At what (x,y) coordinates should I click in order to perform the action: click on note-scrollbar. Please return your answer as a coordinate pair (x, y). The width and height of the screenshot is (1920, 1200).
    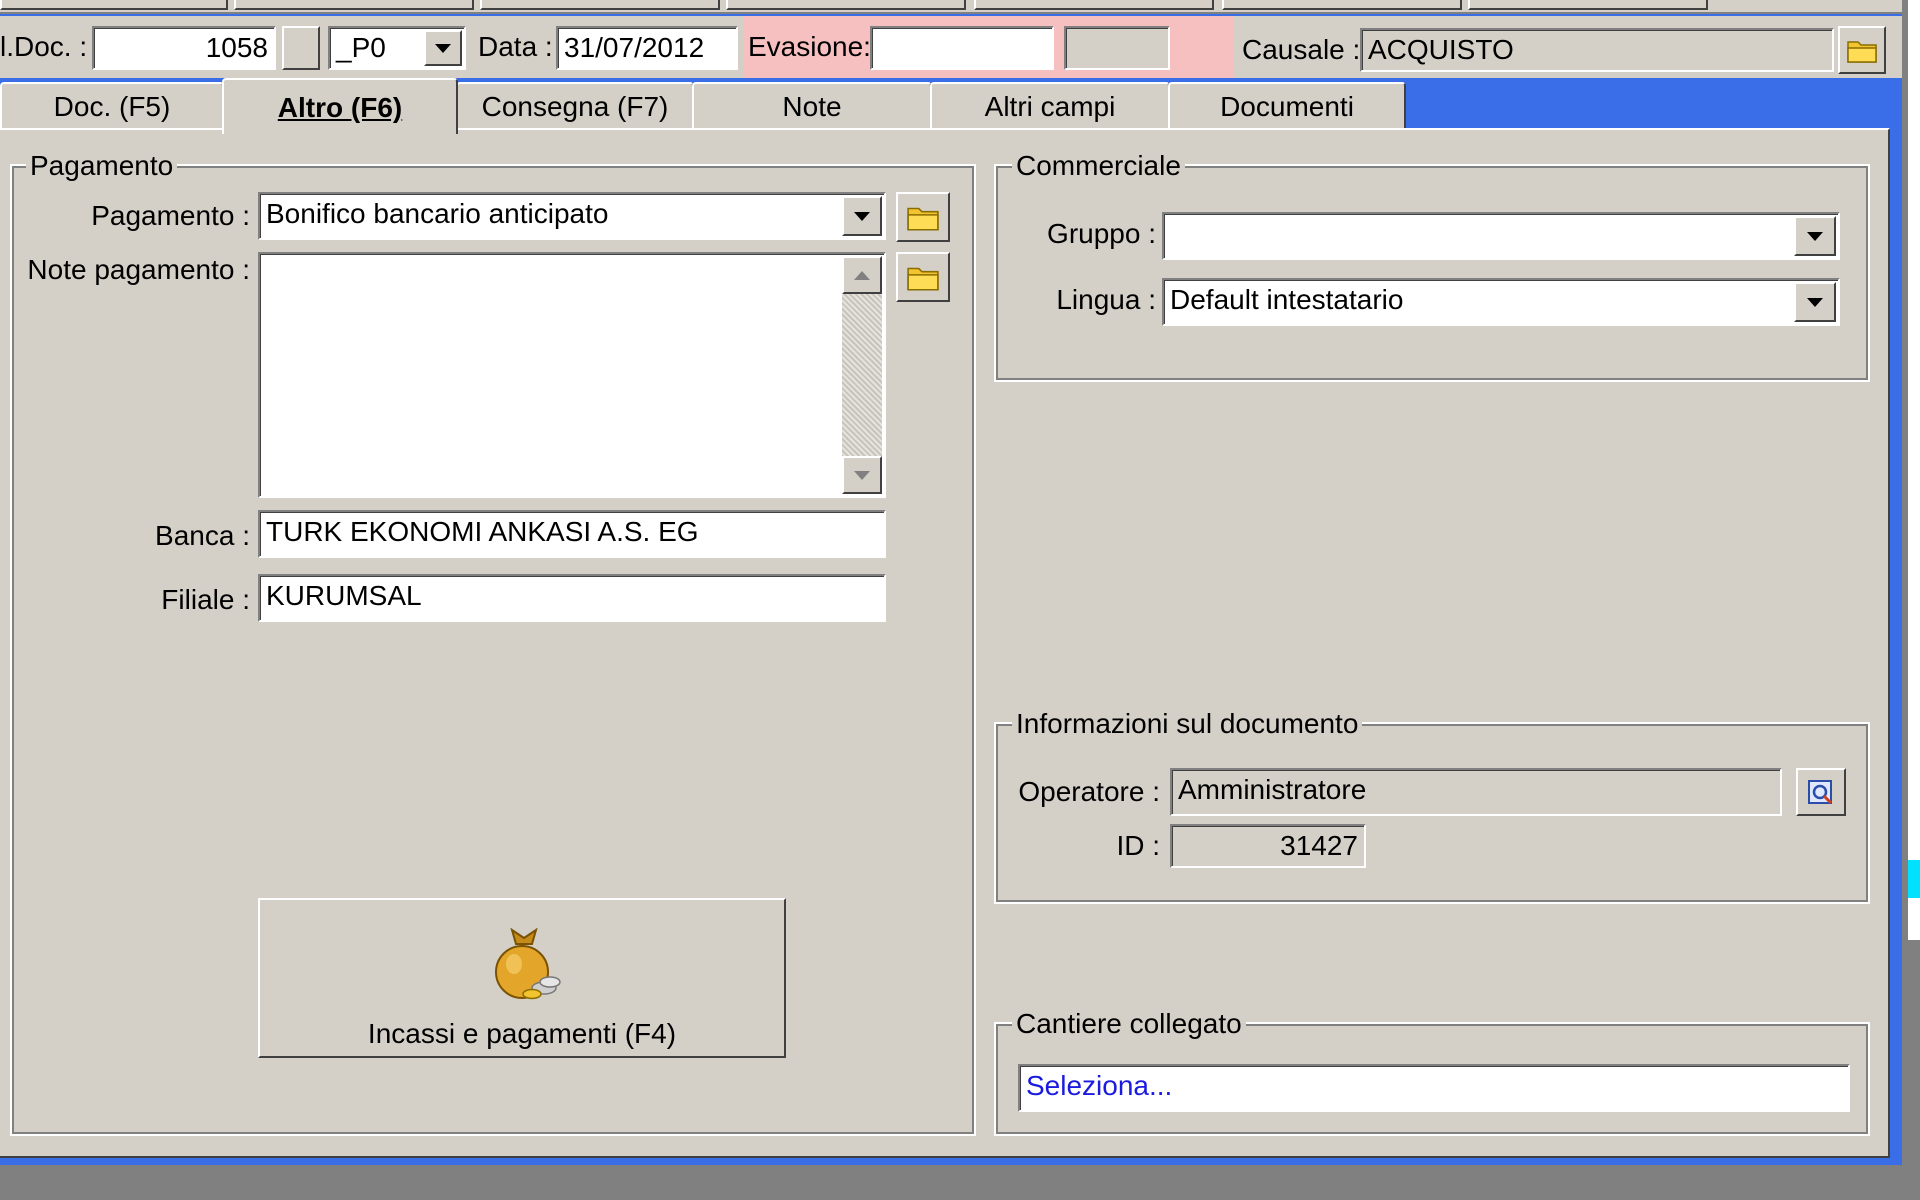
    Looking at the image, I should click on (862, 375).